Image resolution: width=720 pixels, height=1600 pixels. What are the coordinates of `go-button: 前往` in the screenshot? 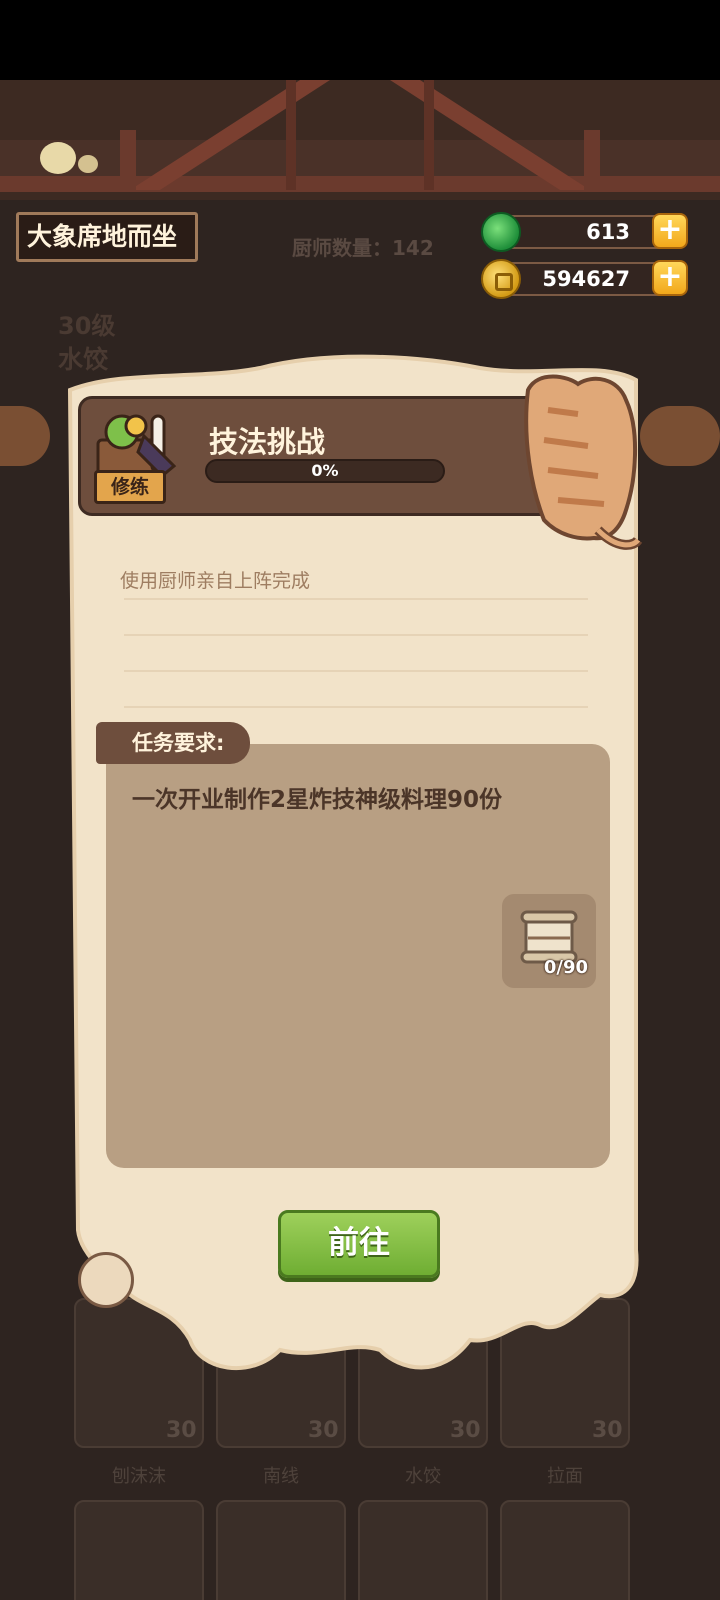 It's located at (359, 1244).